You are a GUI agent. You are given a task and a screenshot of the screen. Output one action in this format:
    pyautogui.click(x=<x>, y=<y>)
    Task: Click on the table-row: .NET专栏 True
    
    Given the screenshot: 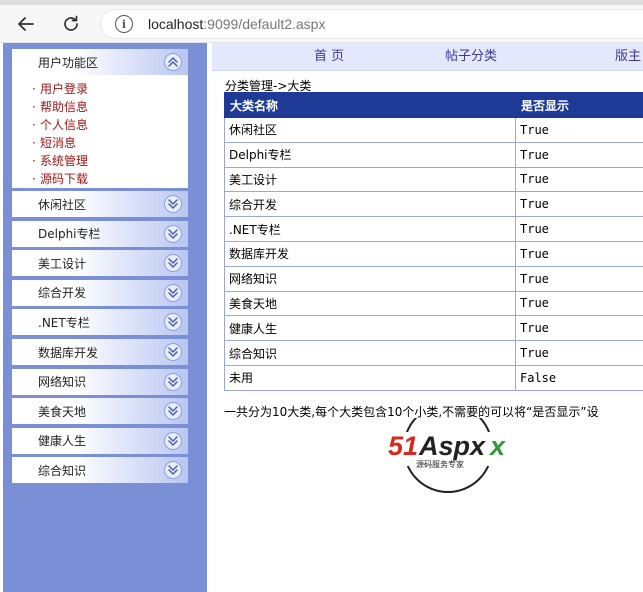 What is the action you would take?
    pyautogui.click(x=433, y=229)
    